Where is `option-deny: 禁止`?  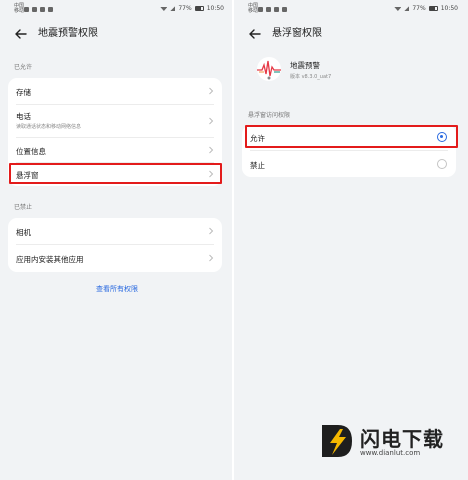 option-deny: 禁止 is located at coordinates (349, 164).